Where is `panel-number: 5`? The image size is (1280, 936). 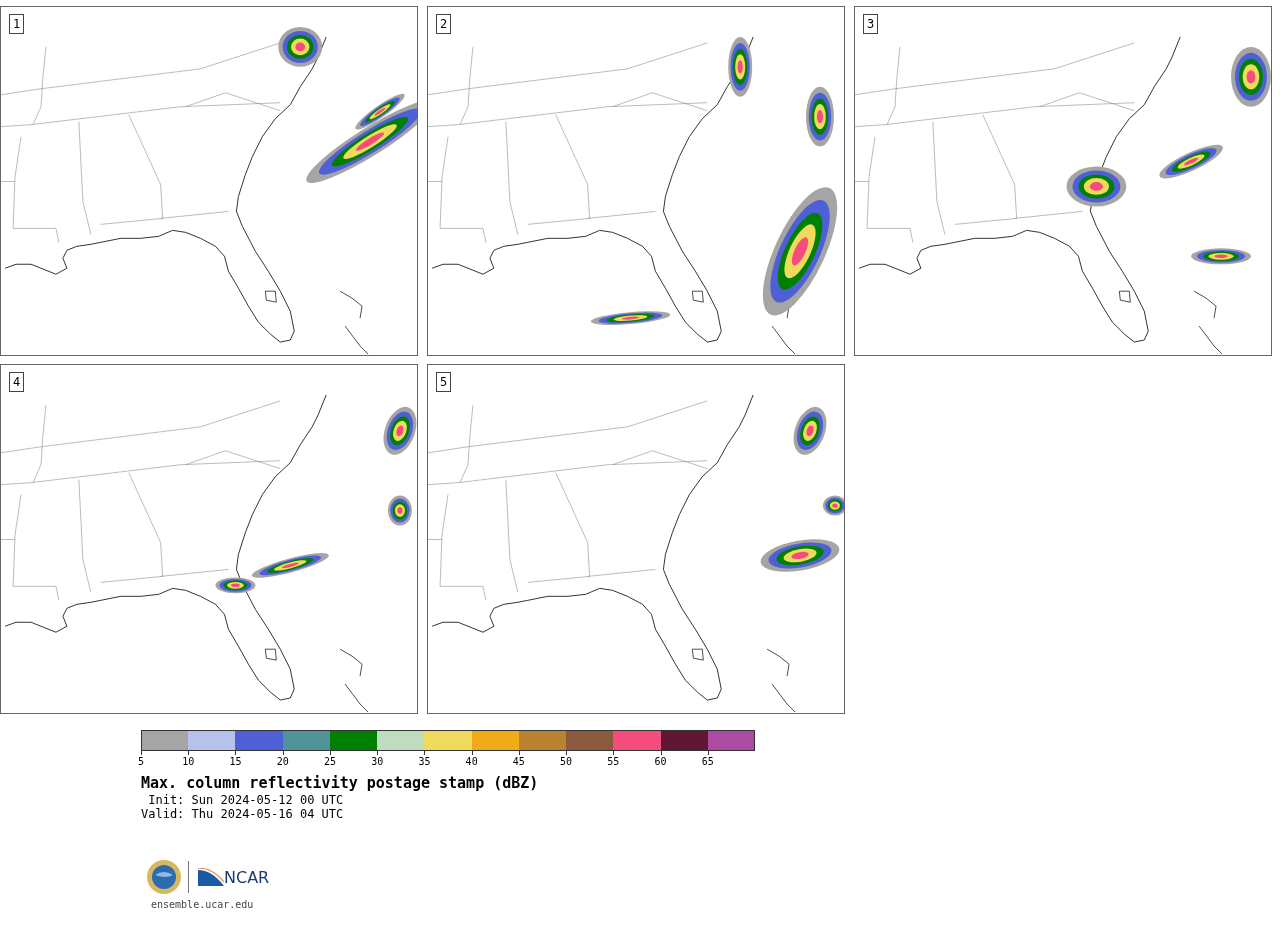 panel-number: 5 is located at coordinates (444, 382).